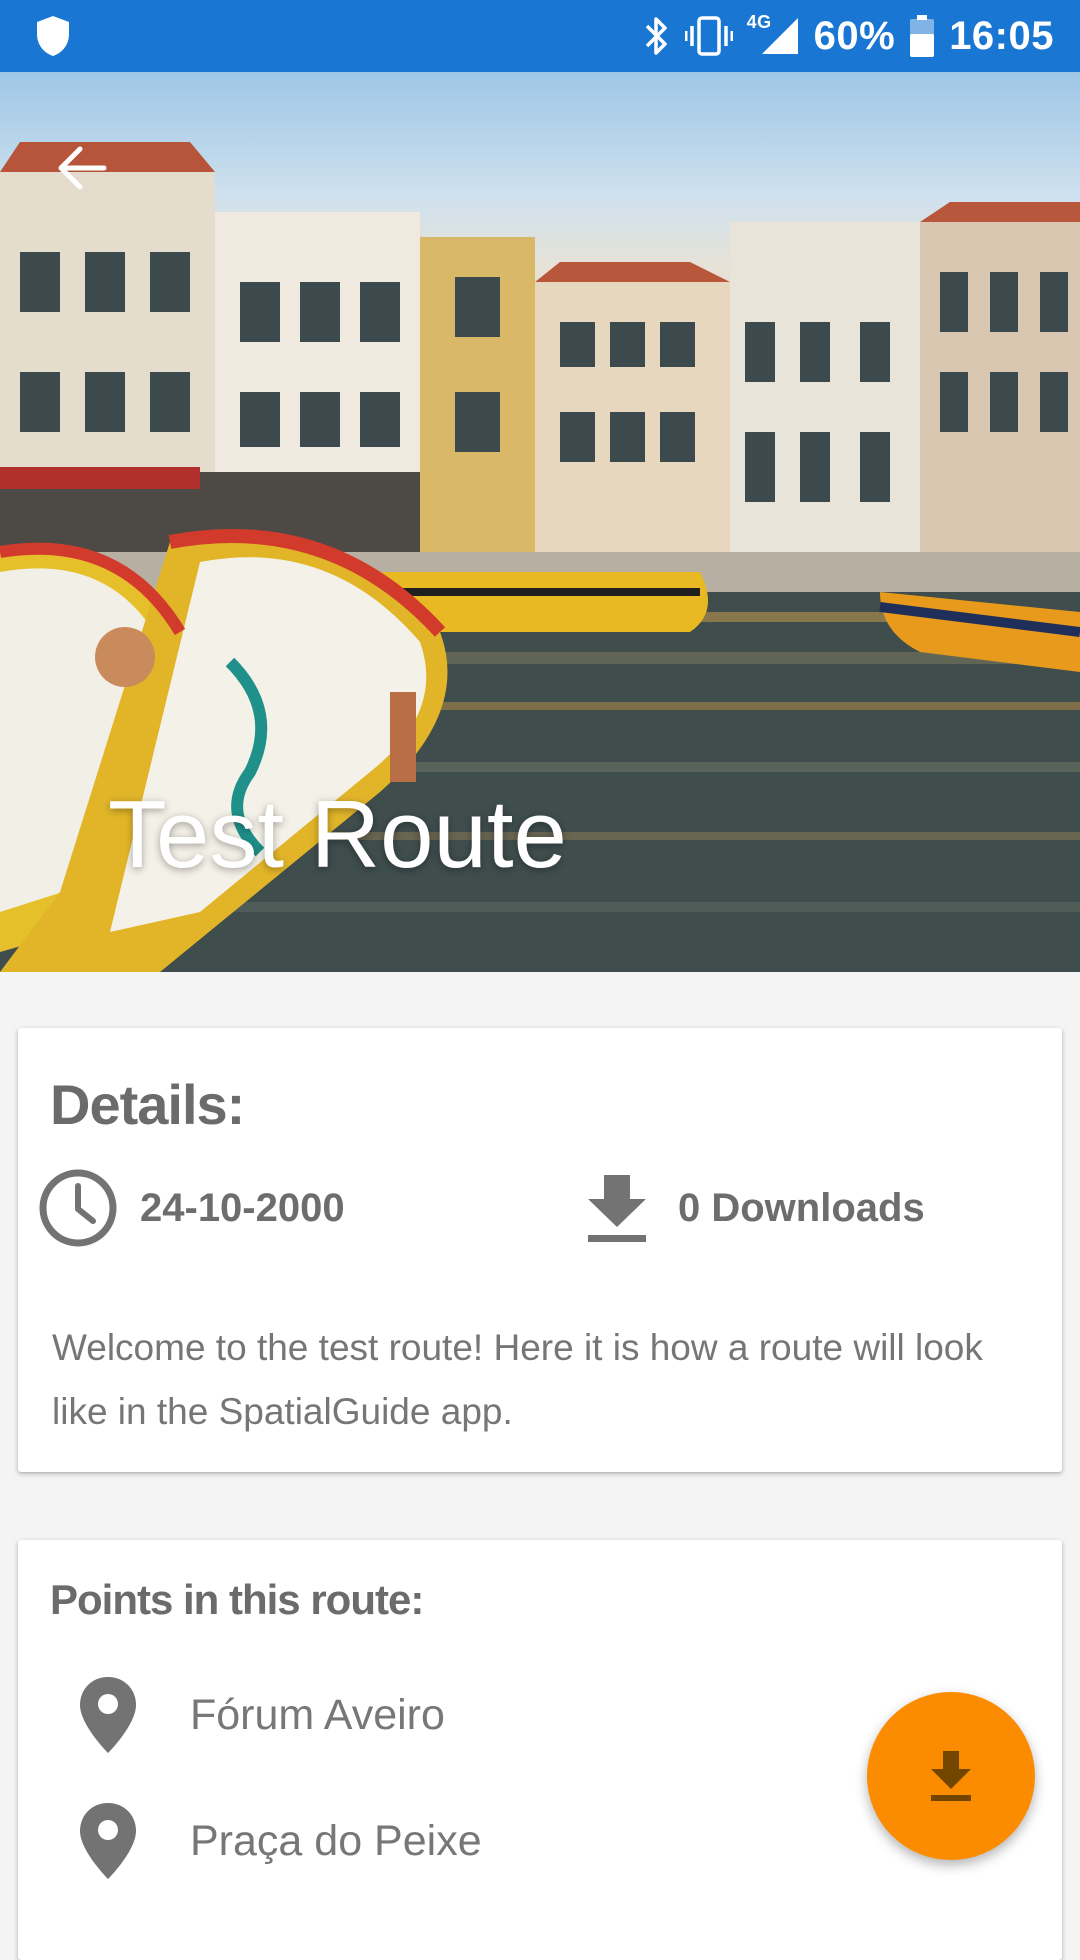 This screenshot has width=1080, height=1960. I want to click on route-title: Test Route, so click(337, 834).